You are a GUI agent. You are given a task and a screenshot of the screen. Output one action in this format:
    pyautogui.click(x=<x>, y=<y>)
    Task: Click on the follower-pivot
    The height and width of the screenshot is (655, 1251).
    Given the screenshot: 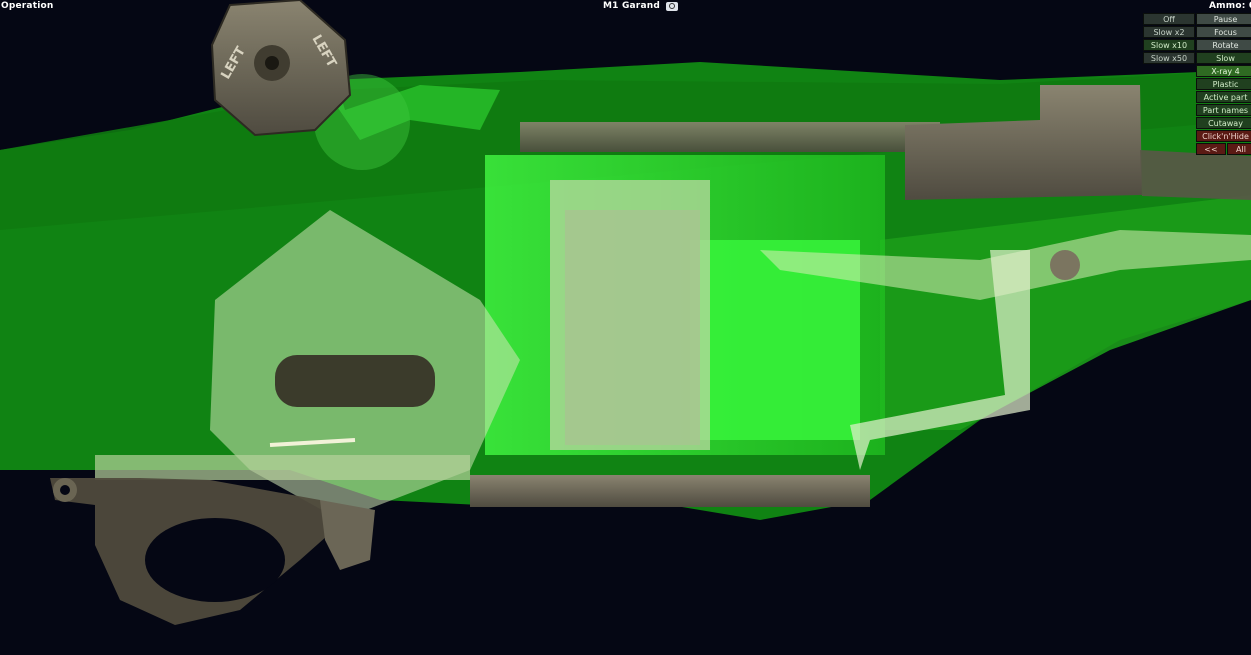 What is the action you would take?
    pyautogui.click(x=1065, y=265)
    